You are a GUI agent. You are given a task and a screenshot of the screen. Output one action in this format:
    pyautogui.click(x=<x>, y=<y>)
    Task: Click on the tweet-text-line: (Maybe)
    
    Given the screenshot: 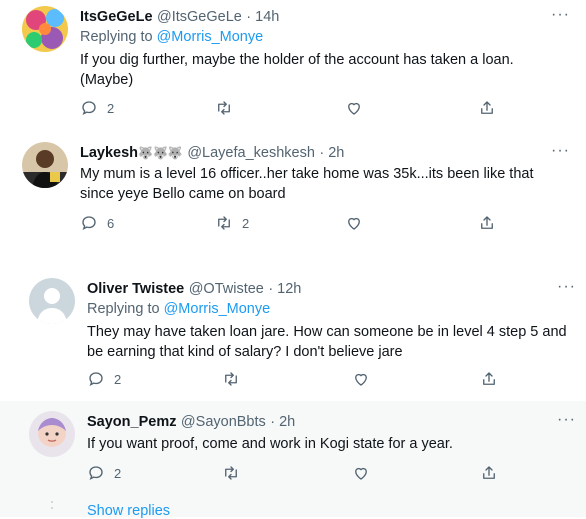 What is the action you would take?
    pyautogui.click(x=107, y=80)
    